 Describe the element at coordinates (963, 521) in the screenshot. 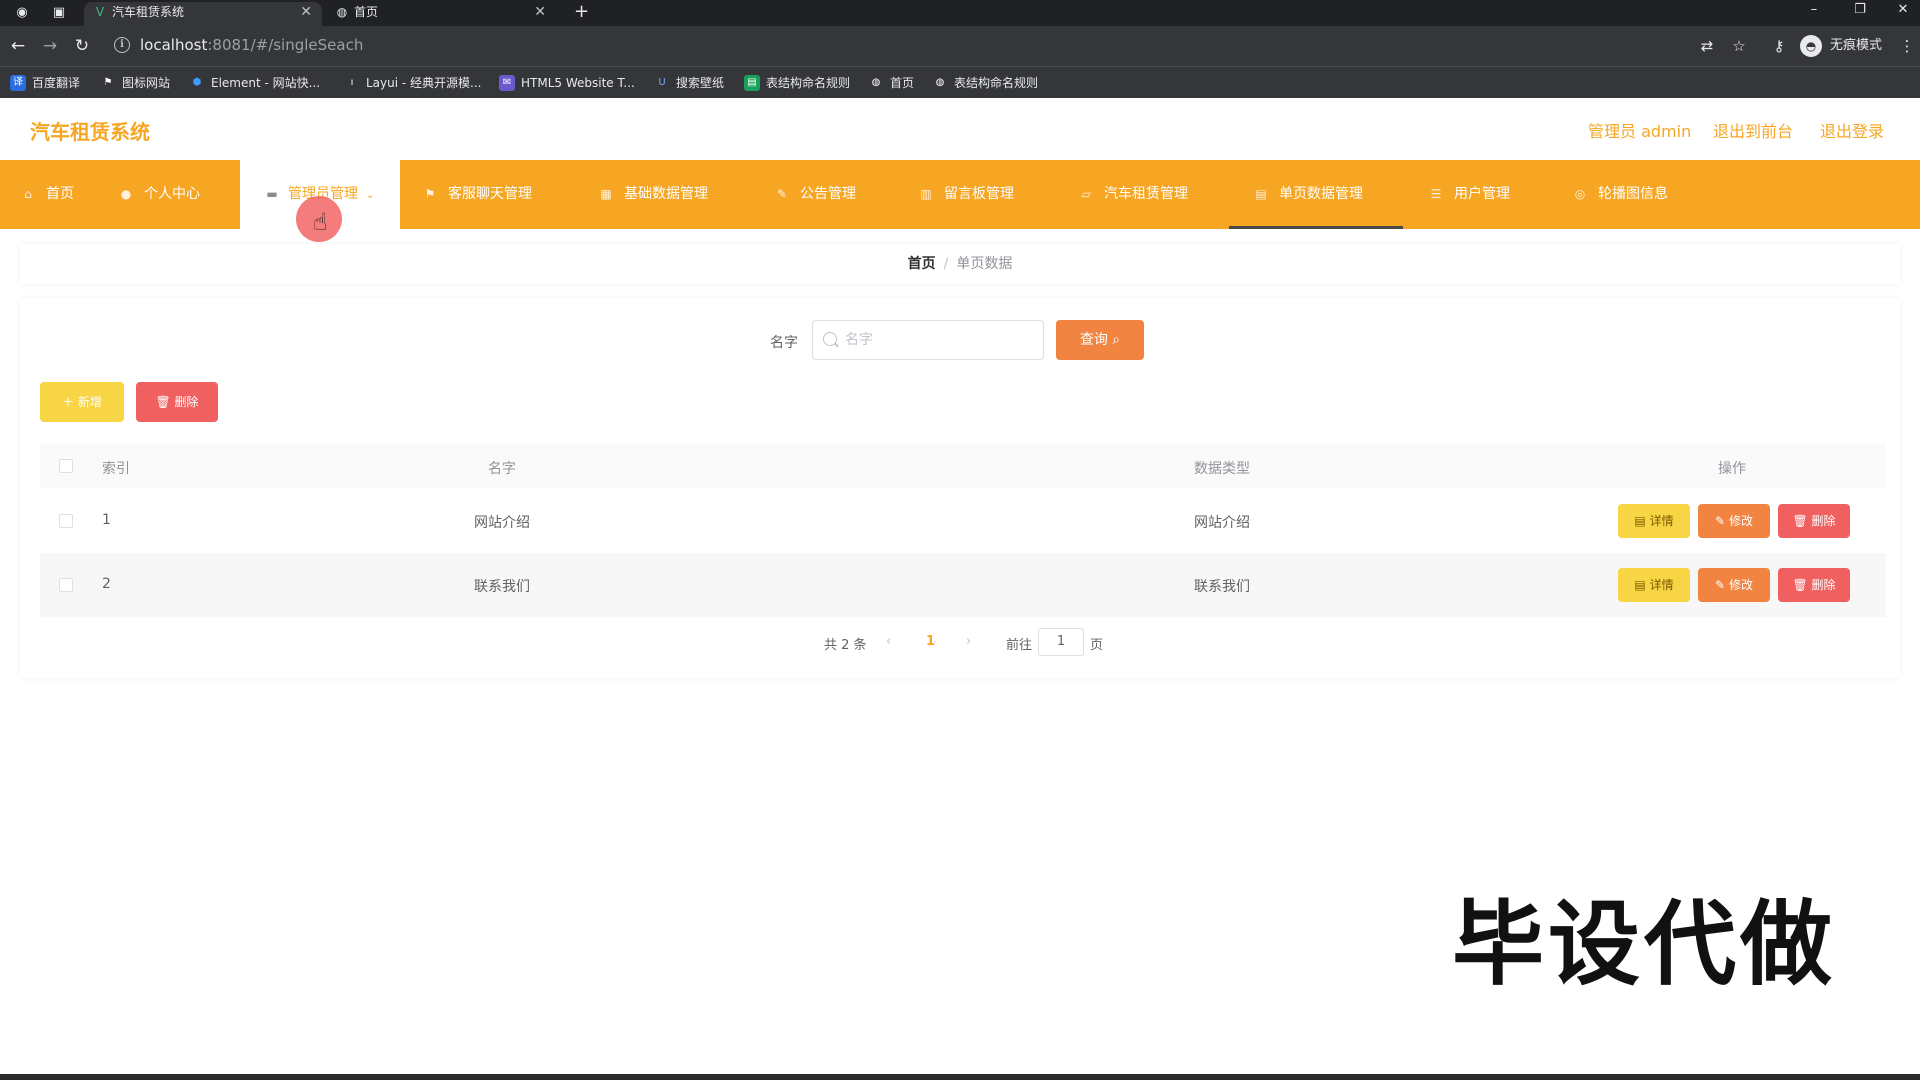

I see `table-row: 1 网站介绍 网站介绍 ▤ 详情 ✎ 修改 🗑 删除` at that location.